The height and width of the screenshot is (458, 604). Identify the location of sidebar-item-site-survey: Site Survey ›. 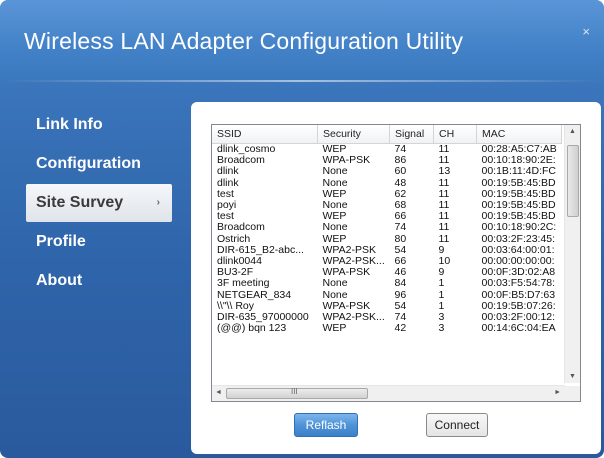
(99, 203).